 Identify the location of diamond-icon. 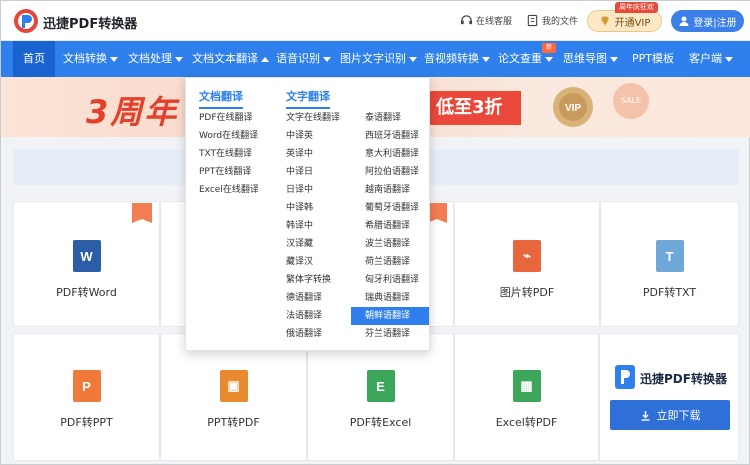
(604, 21).